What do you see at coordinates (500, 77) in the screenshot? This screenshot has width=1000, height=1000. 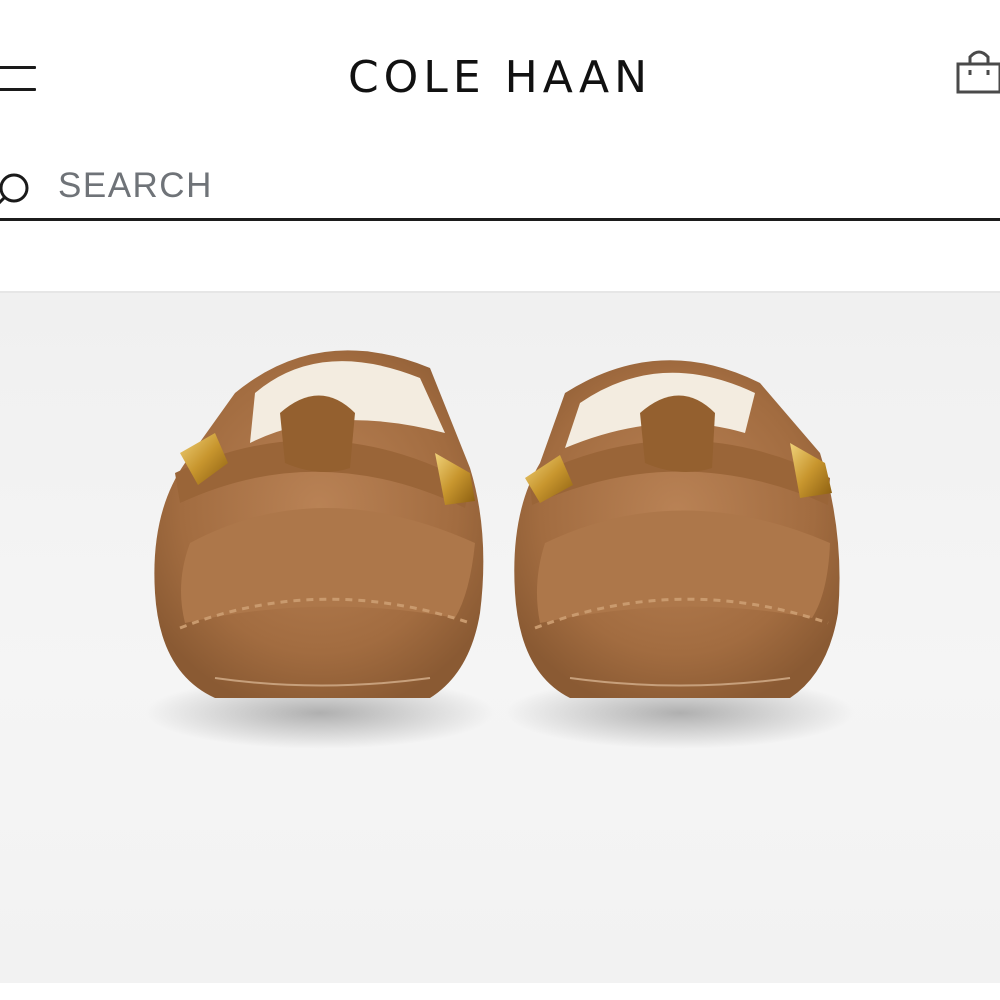 I see `brand-logo: COLE HAAN` at bounding box center [500, 77].